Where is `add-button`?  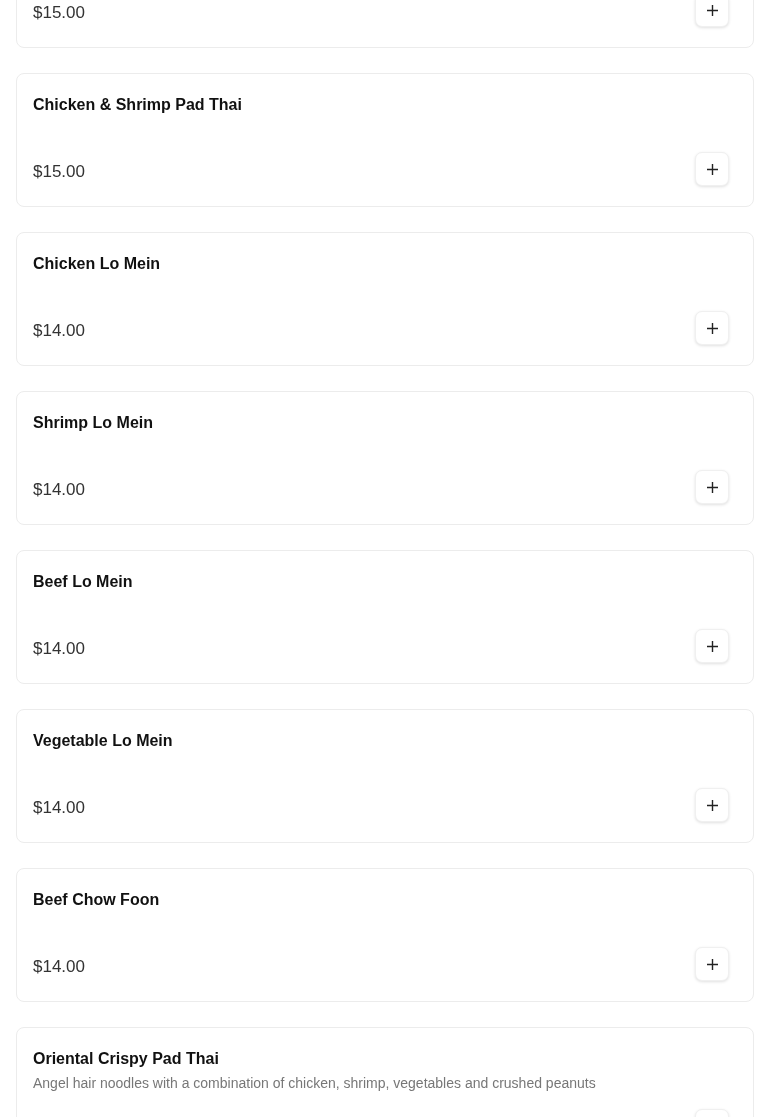 add-button is located at coordinates (712, 13).